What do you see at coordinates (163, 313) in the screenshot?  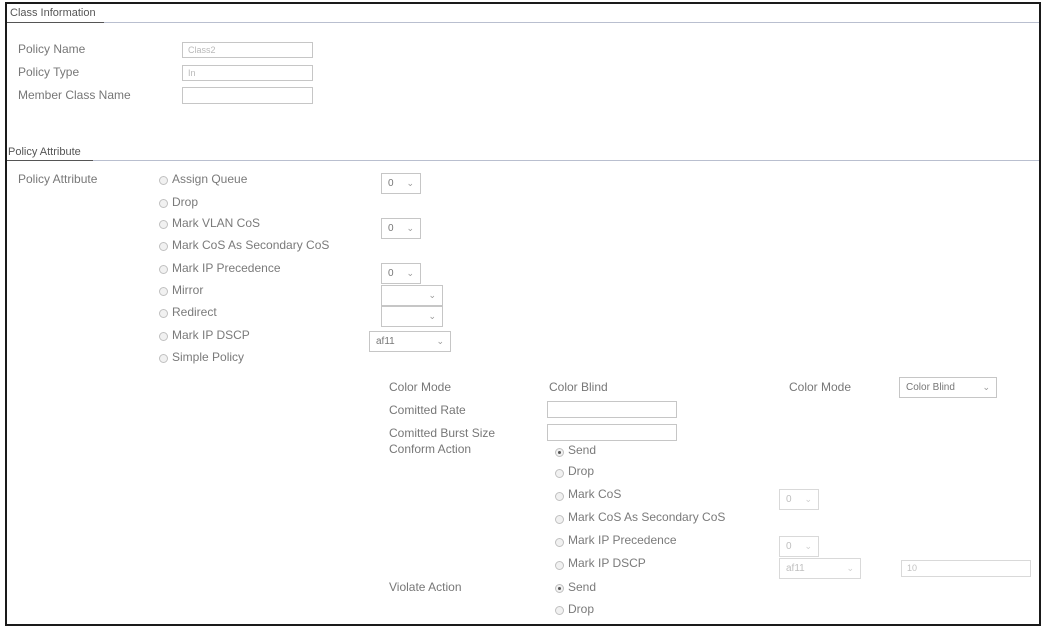 I see `redirect-radio` at bounding box center [163, 313].